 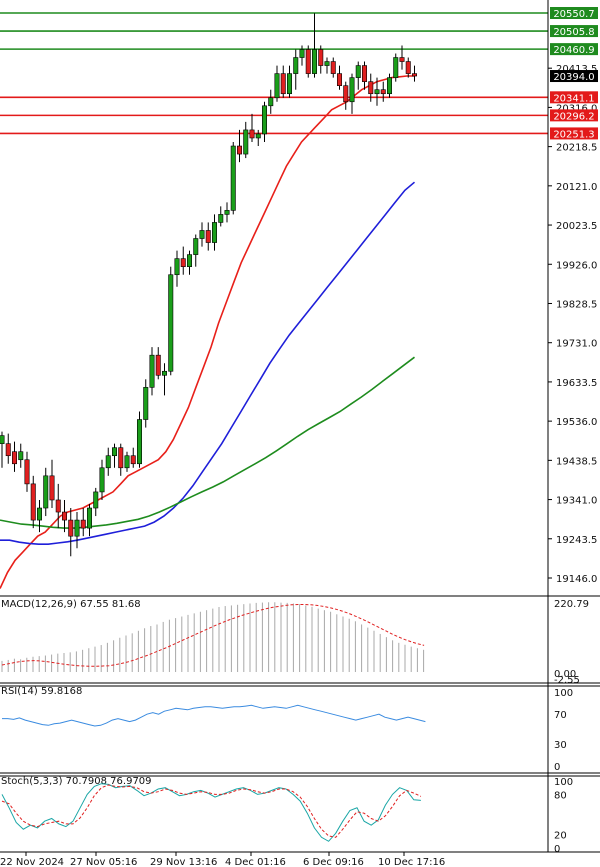 I want to click on support-label: 20341.1, so click(x=573, y=98).